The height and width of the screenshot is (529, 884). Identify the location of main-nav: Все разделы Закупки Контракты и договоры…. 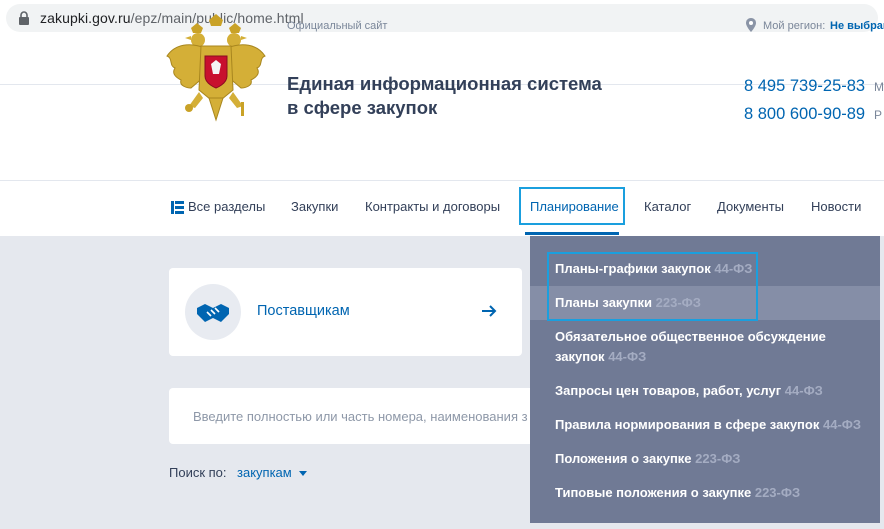
(442, 207).